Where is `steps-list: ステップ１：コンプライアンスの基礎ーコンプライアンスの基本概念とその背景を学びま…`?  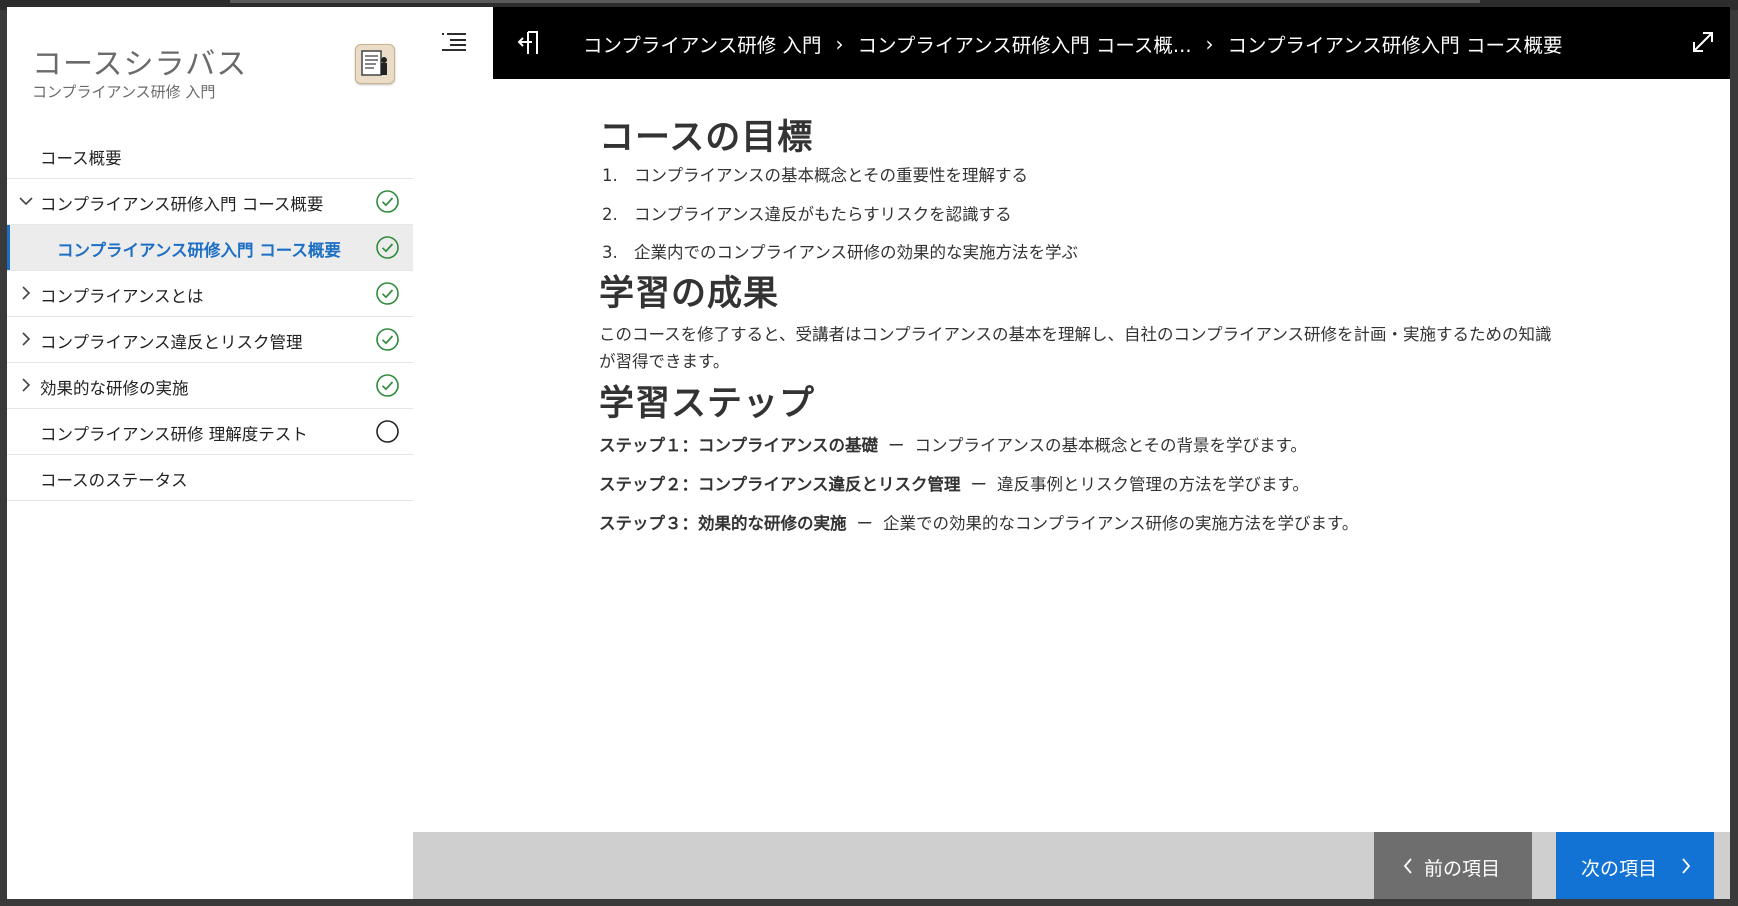
steps-list: ステップ１：コンプライアンスの基礎ーコンプライアンスの基本概念とその背景を学びま… is located at coordinates (1079, 485).